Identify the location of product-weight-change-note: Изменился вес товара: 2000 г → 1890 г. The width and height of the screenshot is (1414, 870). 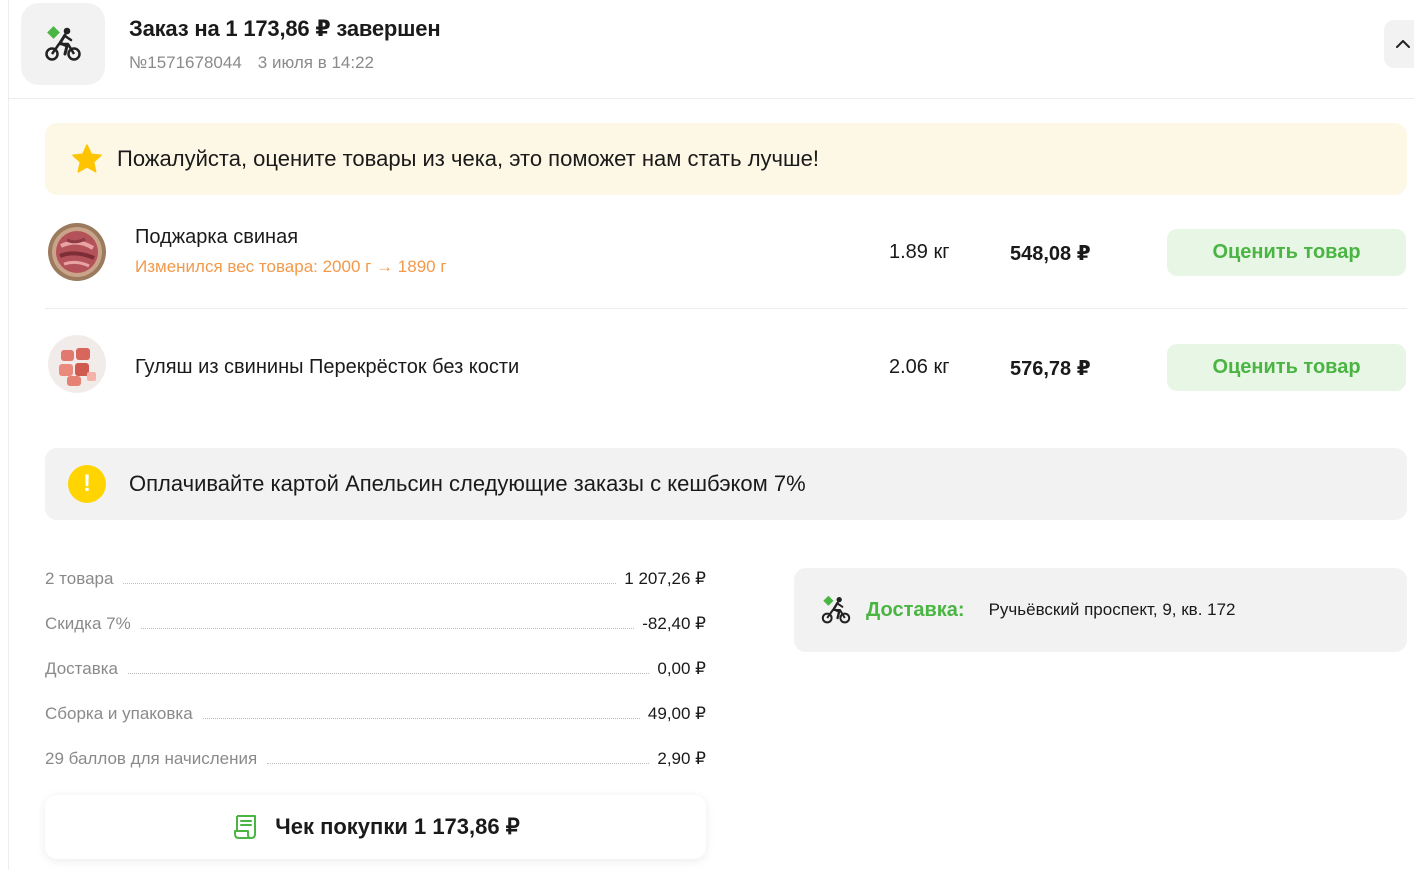
(291, 266).